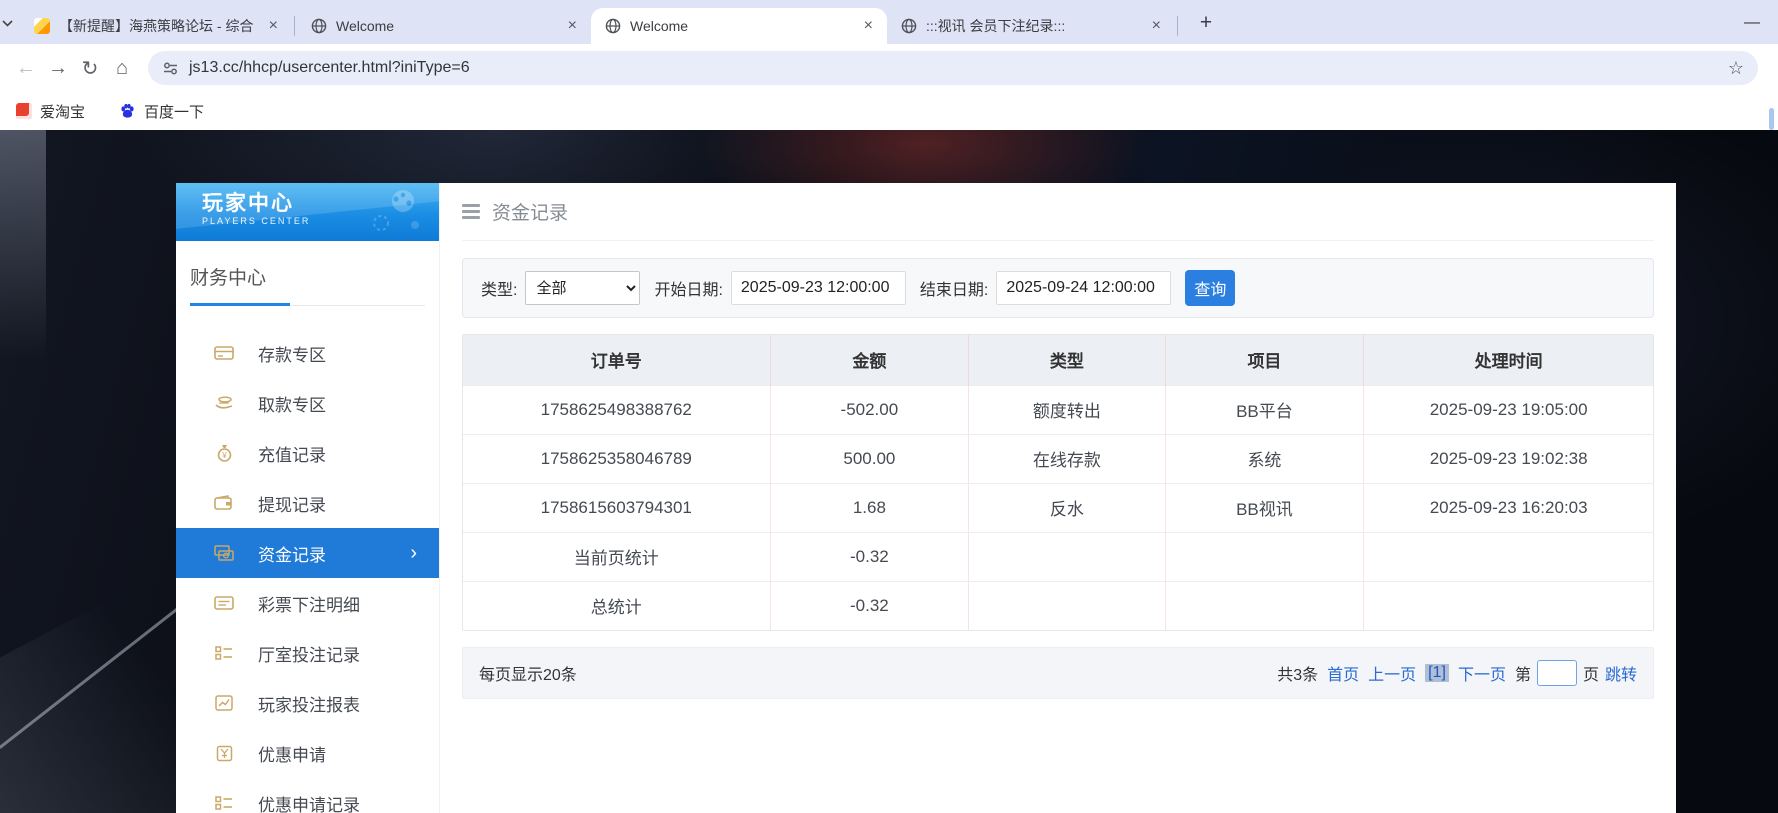 The width and height of the screenshot is (1778, 813). What do you see at coordinates (869, 507) in the screenshot?
I see `cell-amount: 1.68` at bounding box center [869, 507].